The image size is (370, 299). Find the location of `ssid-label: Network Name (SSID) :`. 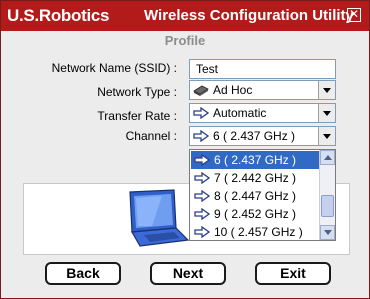

ssid-label: Network Name (SSID) : is located at coordinates (114, 68).